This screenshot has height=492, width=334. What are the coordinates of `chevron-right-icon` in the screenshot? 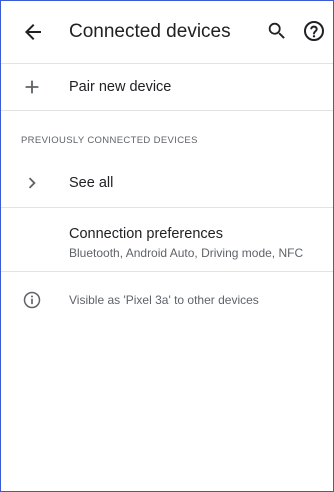 It's located at (32, 183).